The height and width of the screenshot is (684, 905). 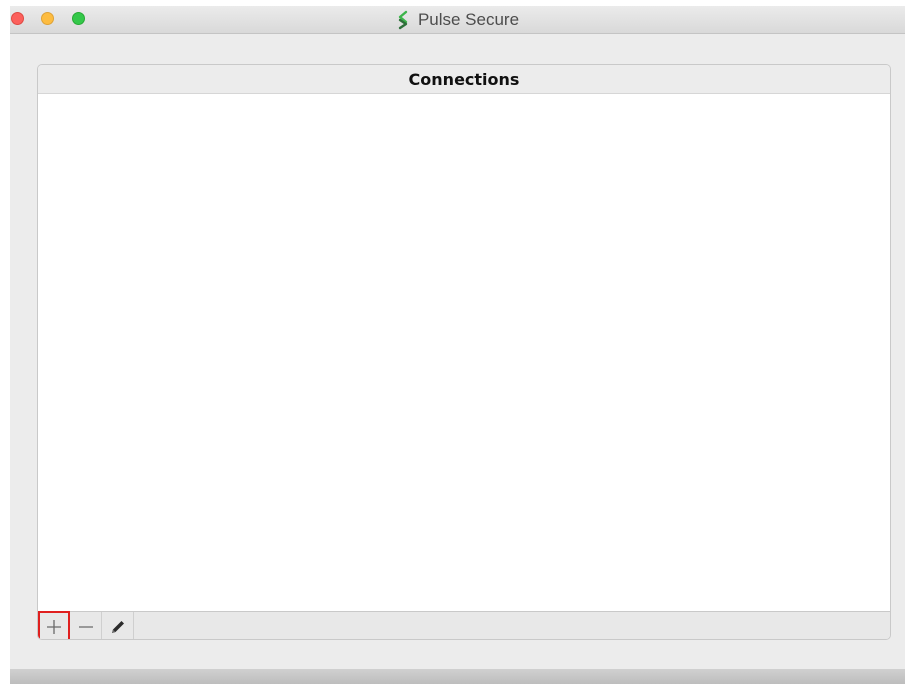 I want to click on connections-header: Connections, so click(x=464, y=79).